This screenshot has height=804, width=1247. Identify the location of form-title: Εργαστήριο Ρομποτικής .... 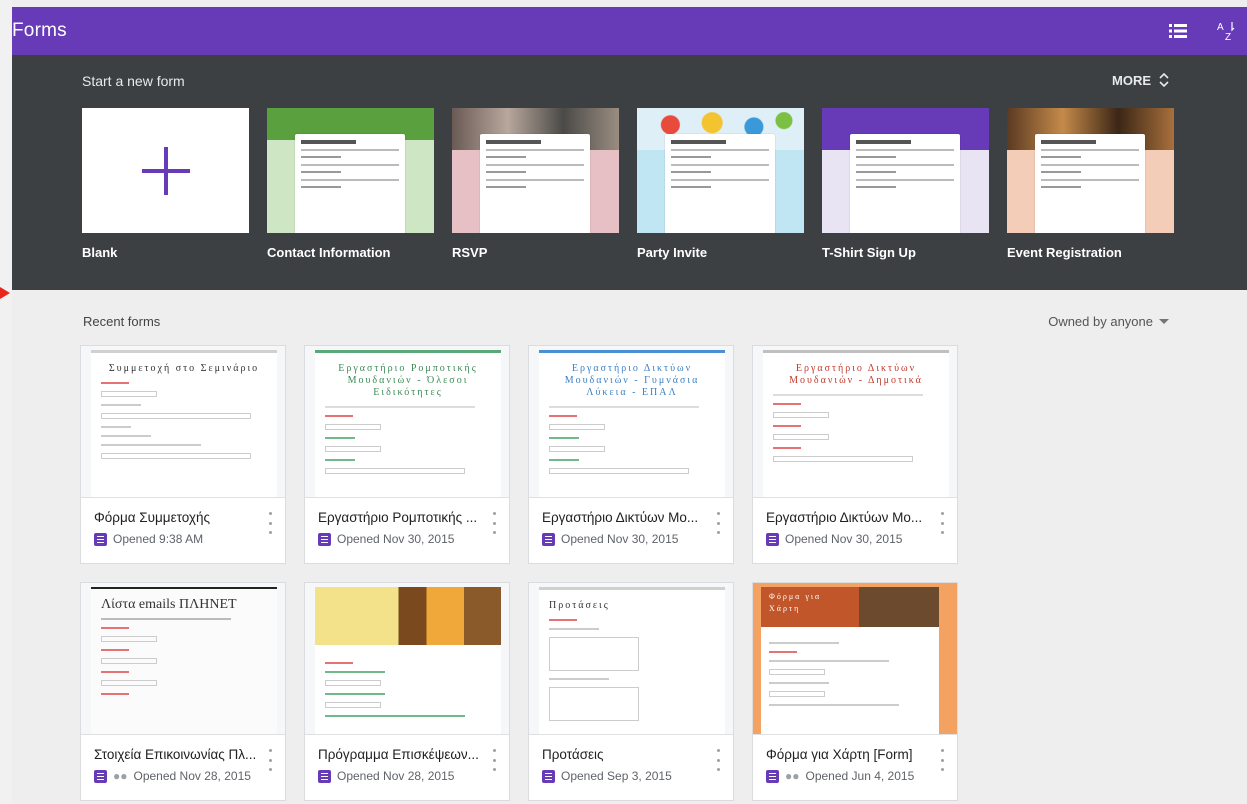
(398, 517).